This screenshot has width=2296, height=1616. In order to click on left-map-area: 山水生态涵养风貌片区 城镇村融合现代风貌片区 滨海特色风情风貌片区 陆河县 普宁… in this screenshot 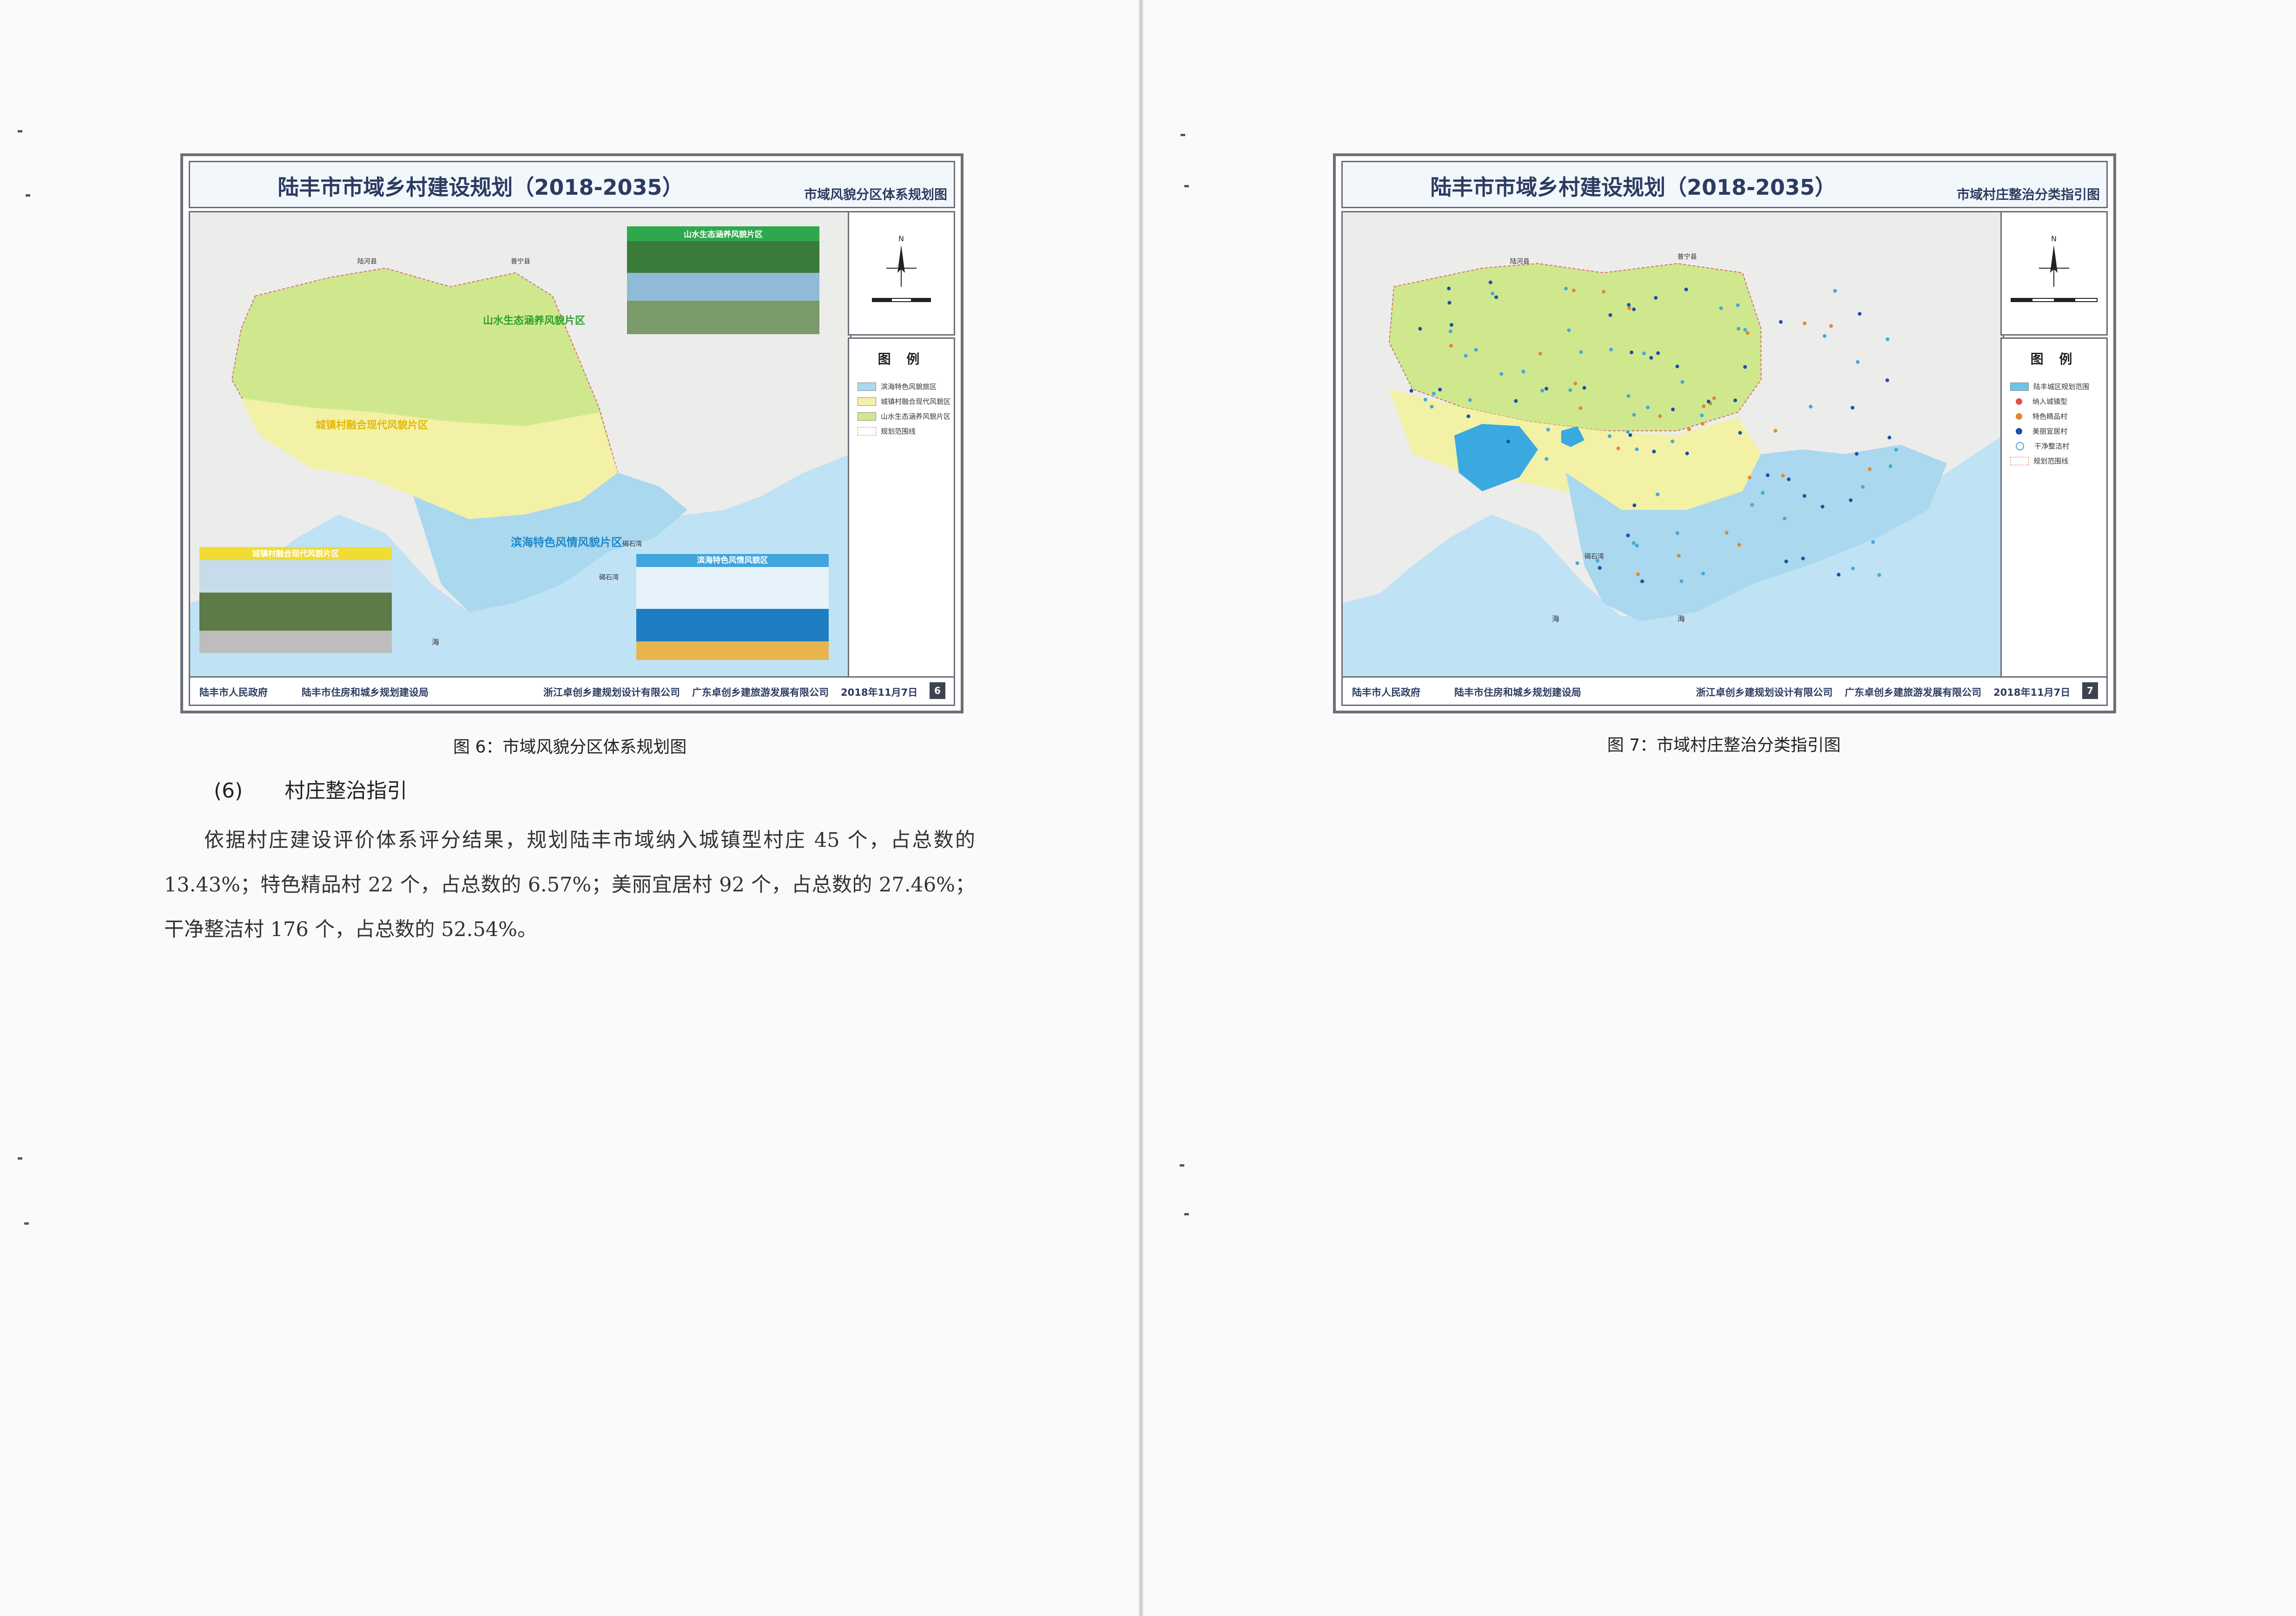, I will do `click(520, 445)`.